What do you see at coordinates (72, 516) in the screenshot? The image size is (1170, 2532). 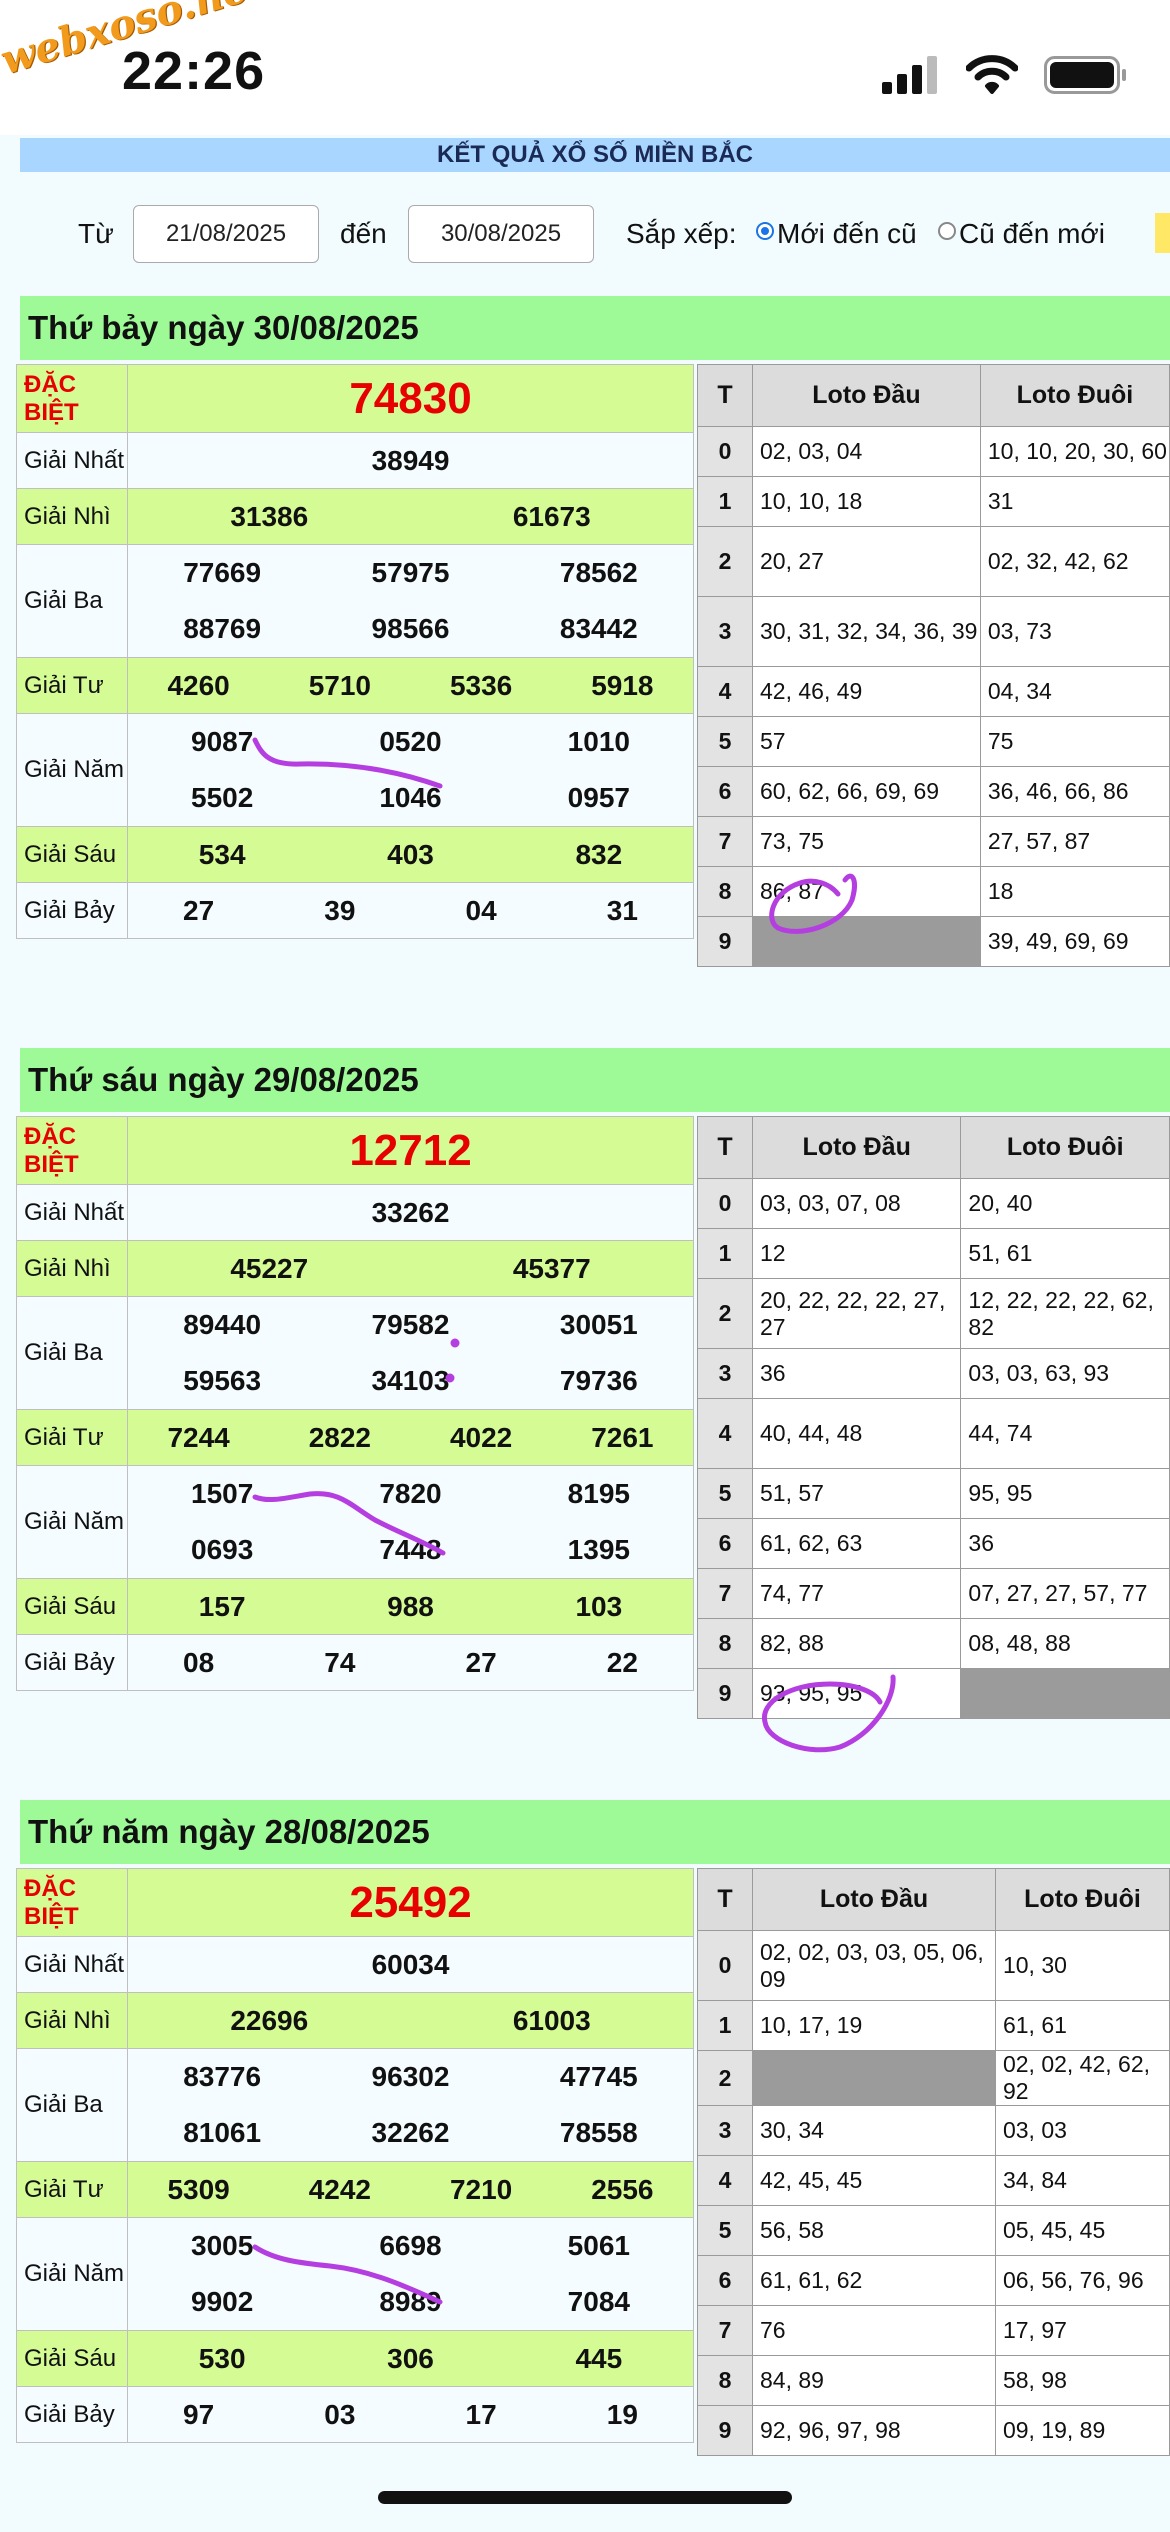 I see `second-prize-label: Giải Nhì` at bounding box center [72, 516].